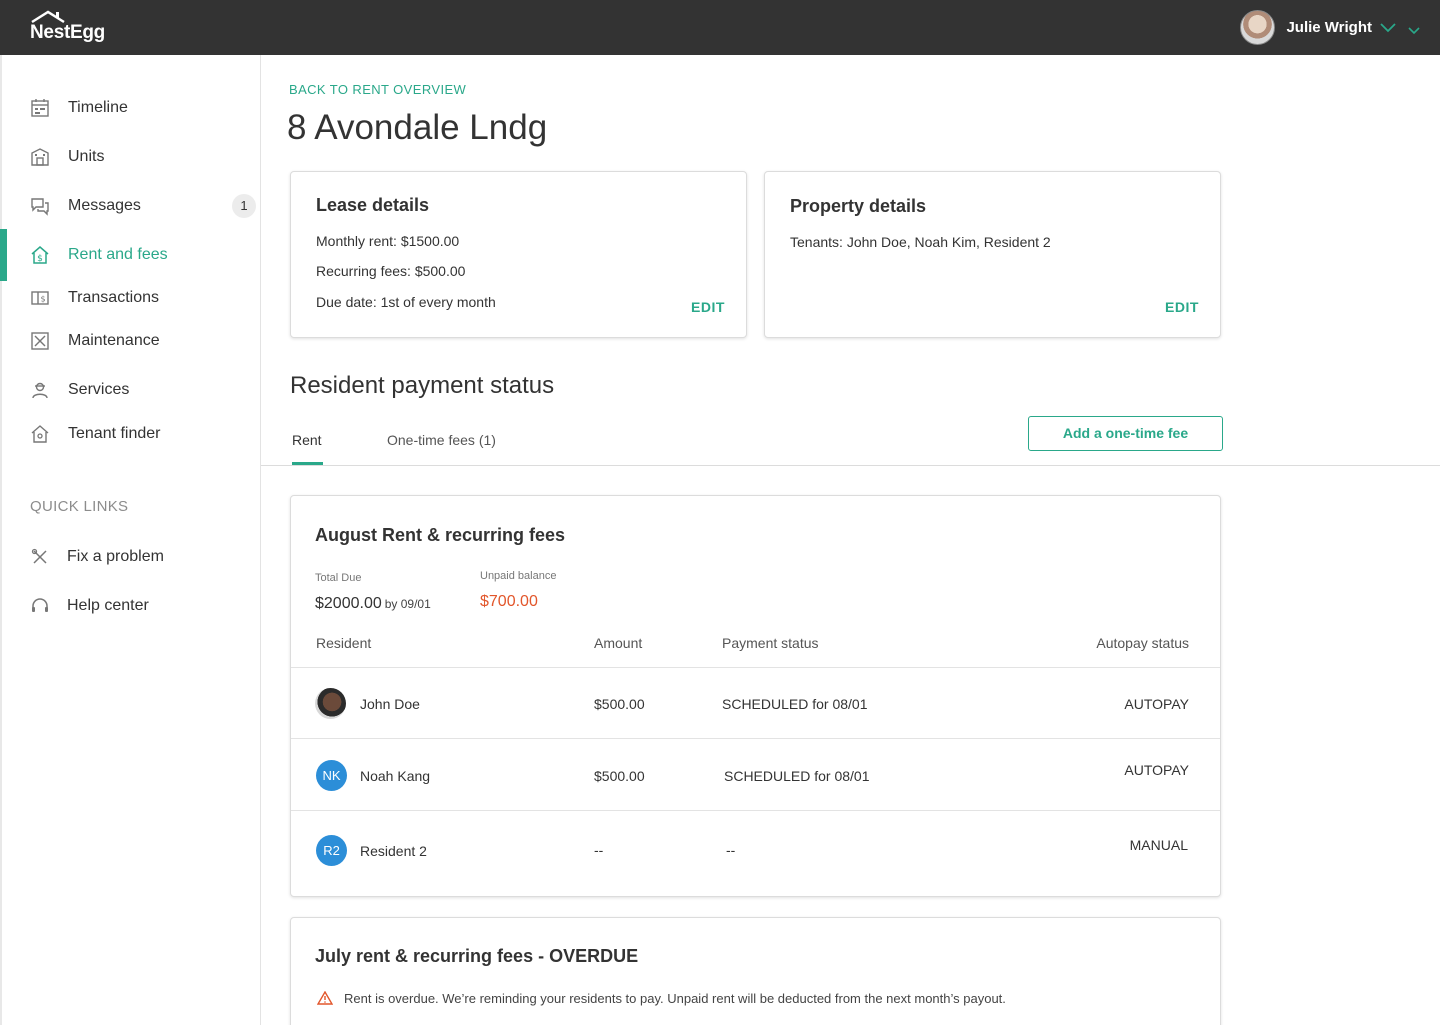 This screenshot has height=1025, width=1440. I want to click on monthly-rent: Monthly rent: $1500.00, so click(388, 241).